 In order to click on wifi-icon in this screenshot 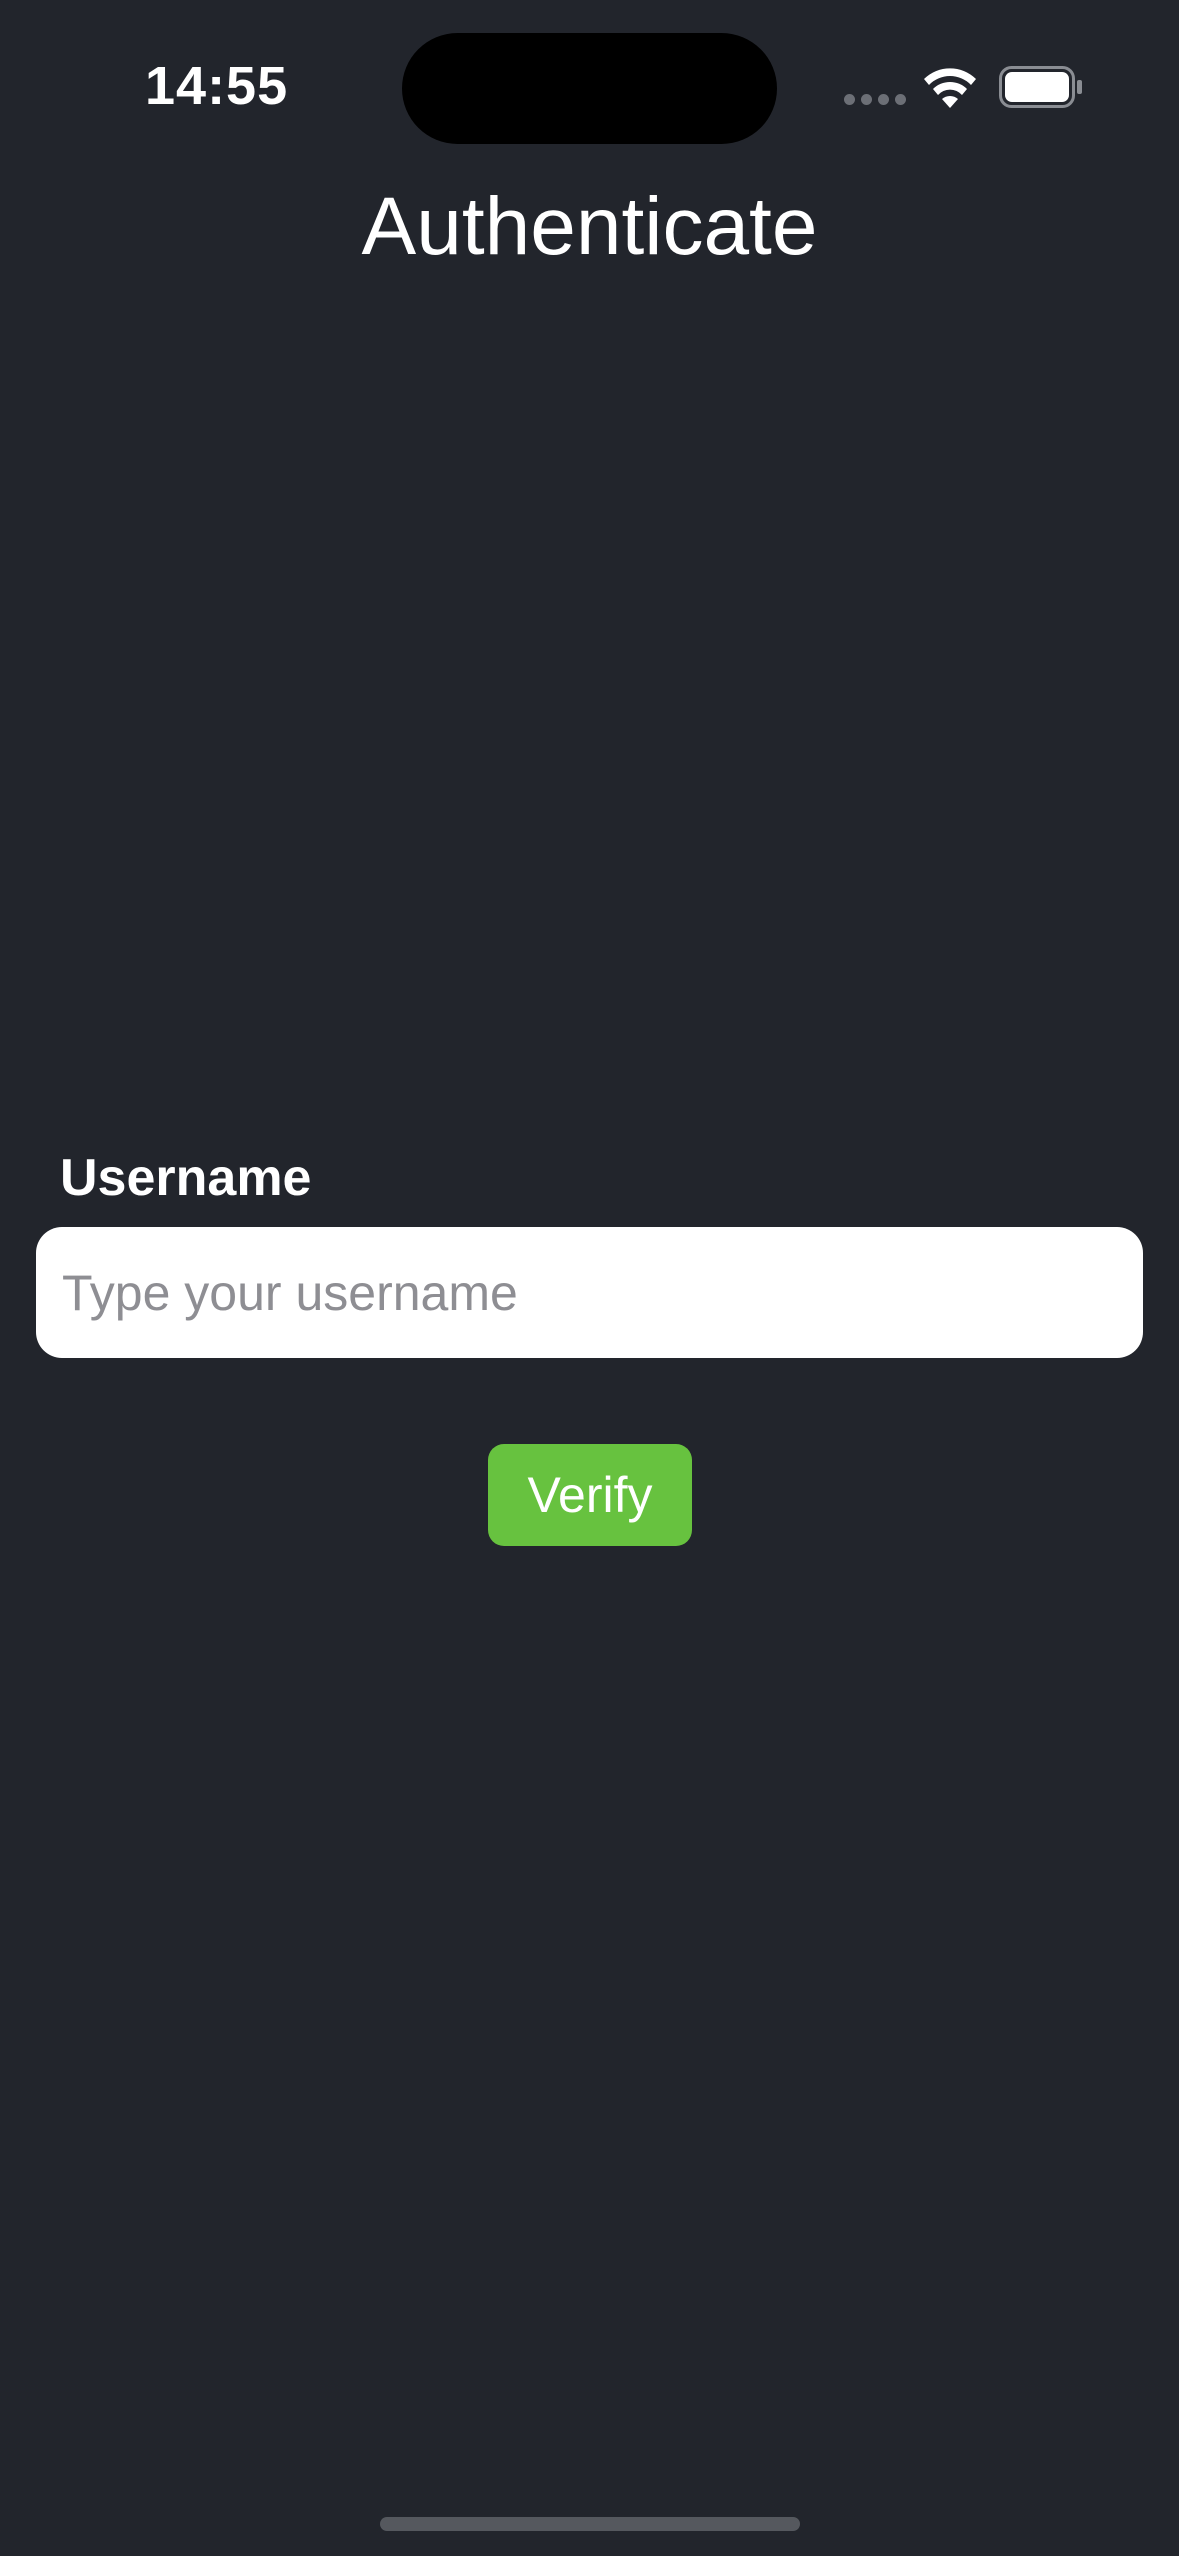, I will do `click(950, 88)`.